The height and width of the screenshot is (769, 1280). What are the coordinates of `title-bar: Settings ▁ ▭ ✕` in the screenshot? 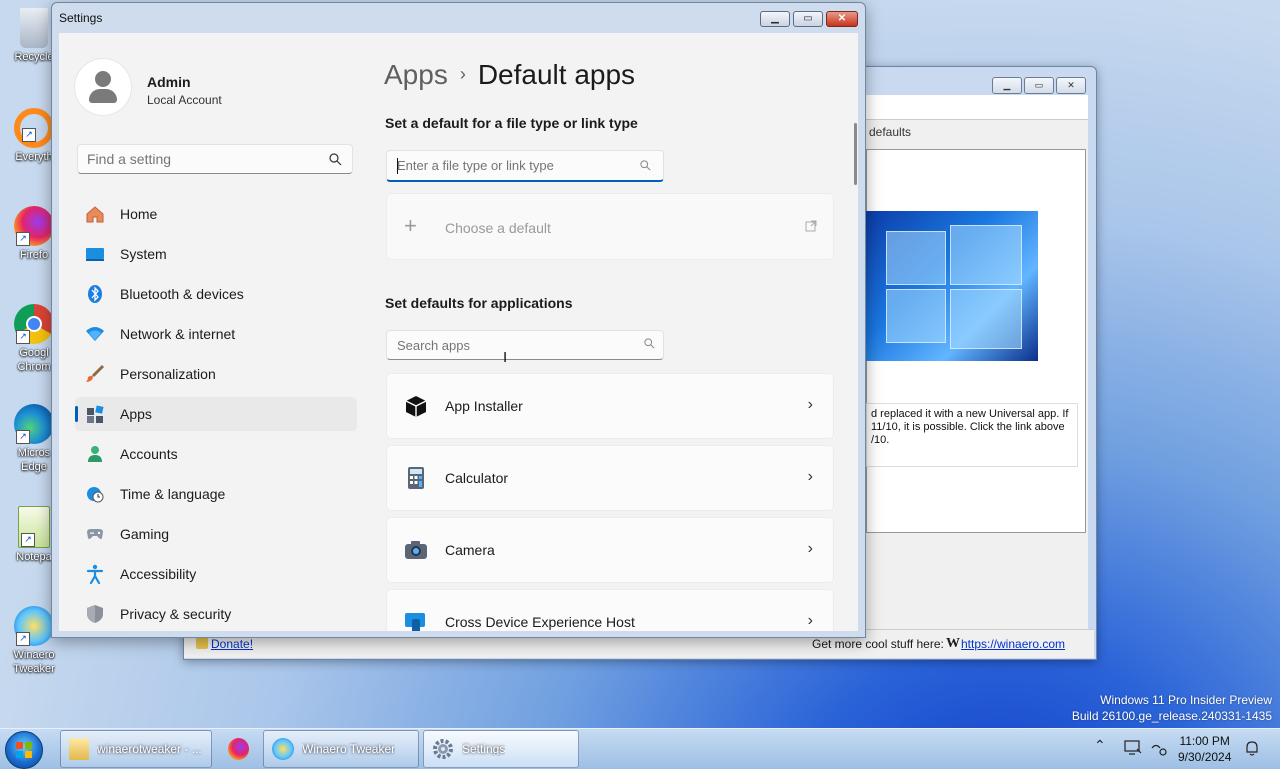 It's located at (458, 18).